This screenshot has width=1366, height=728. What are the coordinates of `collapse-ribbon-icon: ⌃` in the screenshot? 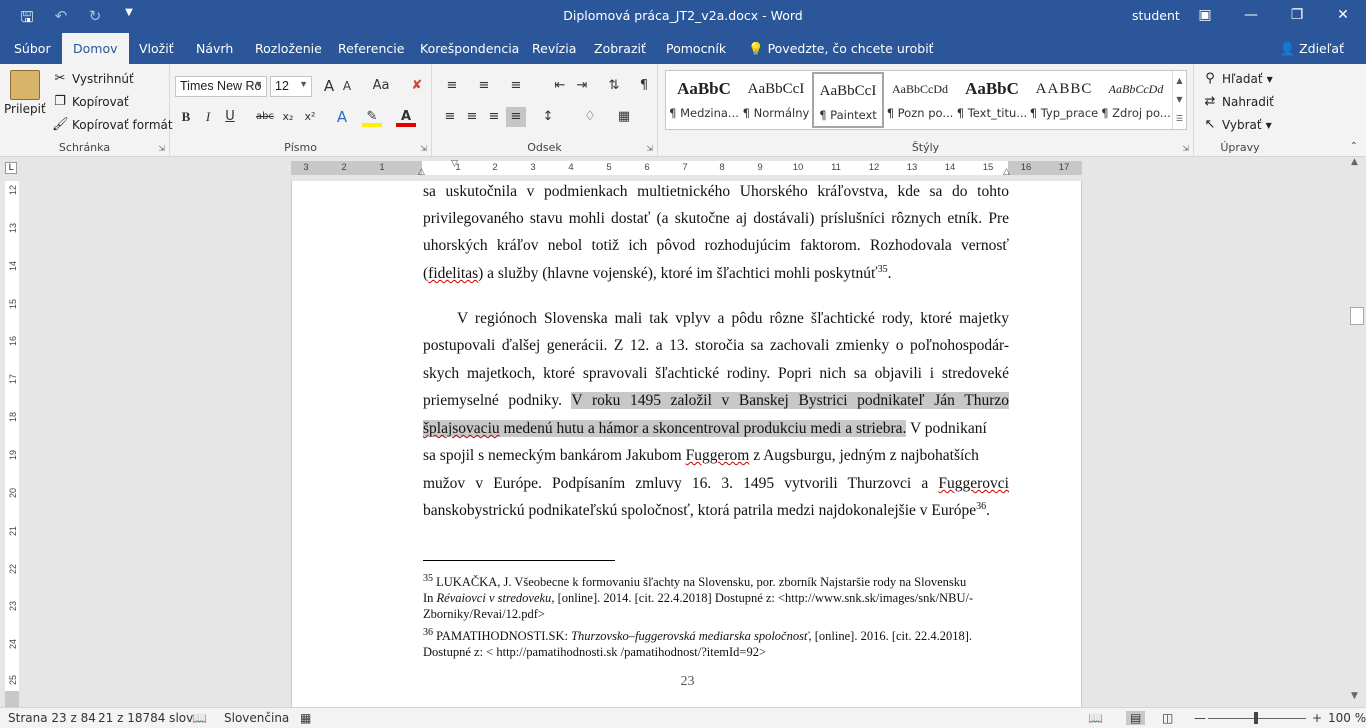 It's located at (1354, 146).